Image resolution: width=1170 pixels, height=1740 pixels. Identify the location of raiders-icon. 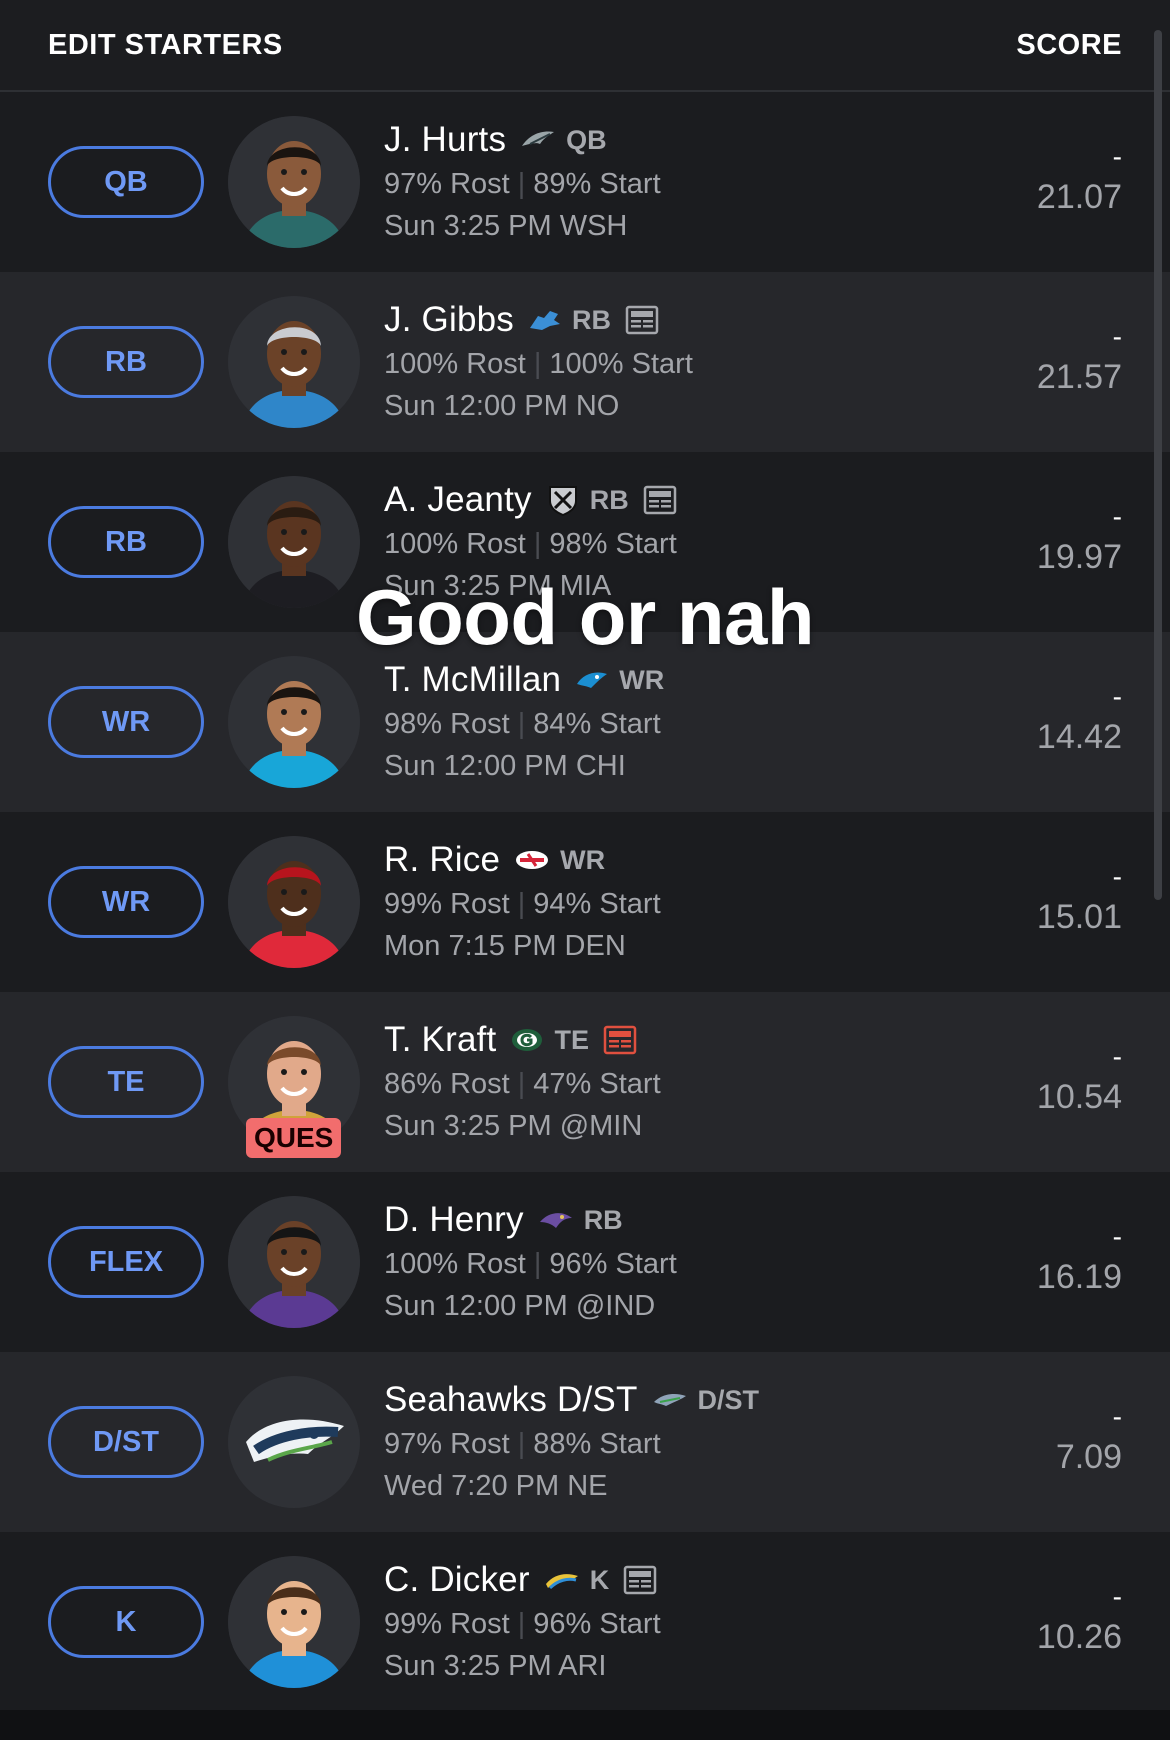
(563, 500).